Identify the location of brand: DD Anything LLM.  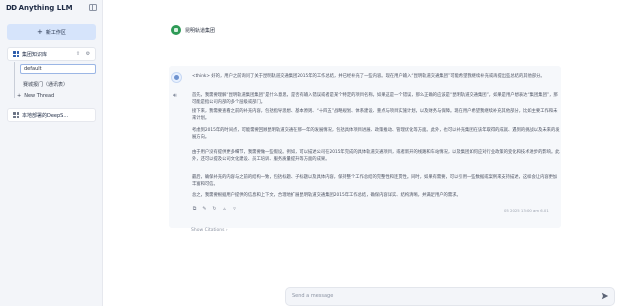
(39, 8).